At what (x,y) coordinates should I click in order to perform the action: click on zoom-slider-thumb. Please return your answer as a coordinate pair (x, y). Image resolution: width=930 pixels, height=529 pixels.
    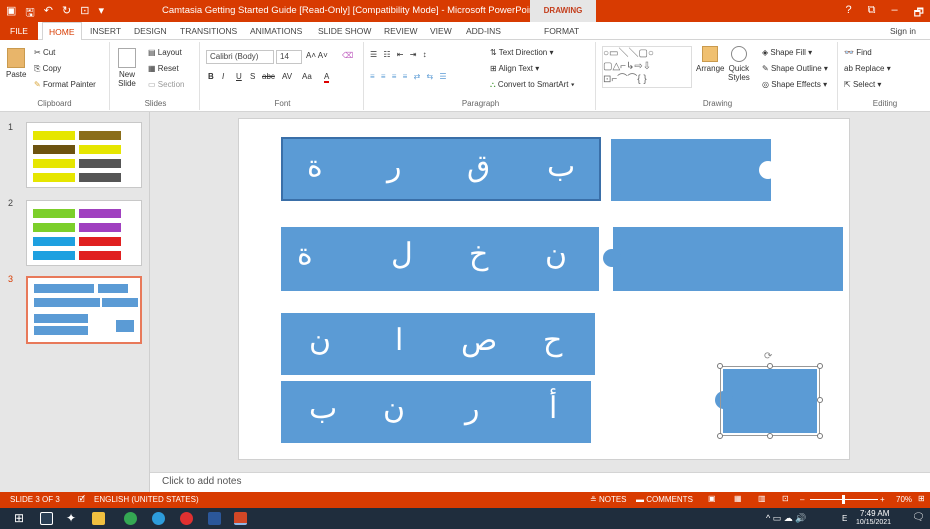
    Looking at the image, I should click on (843, 499).